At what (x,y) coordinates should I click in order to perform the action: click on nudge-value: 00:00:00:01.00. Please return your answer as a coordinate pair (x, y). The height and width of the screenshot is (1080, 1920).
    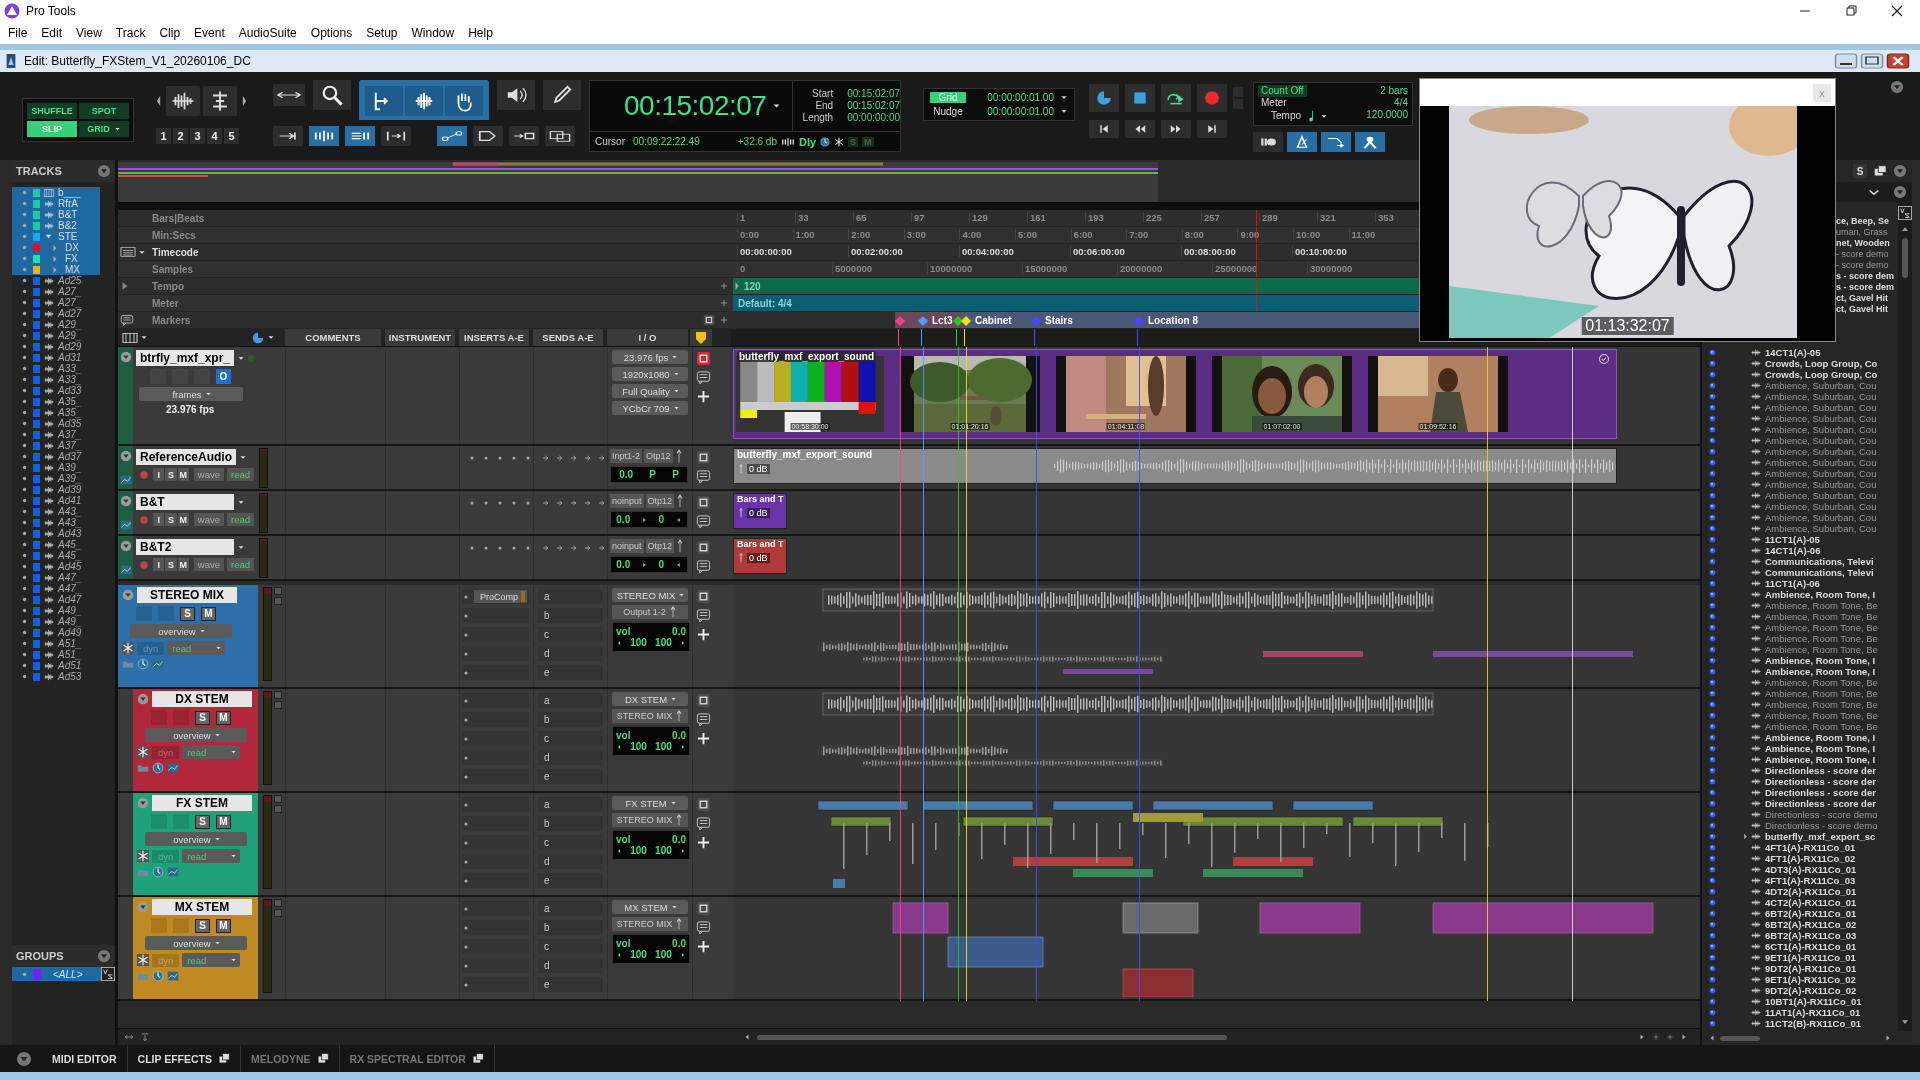
    Looking at the image, I should click on (1013, 111).